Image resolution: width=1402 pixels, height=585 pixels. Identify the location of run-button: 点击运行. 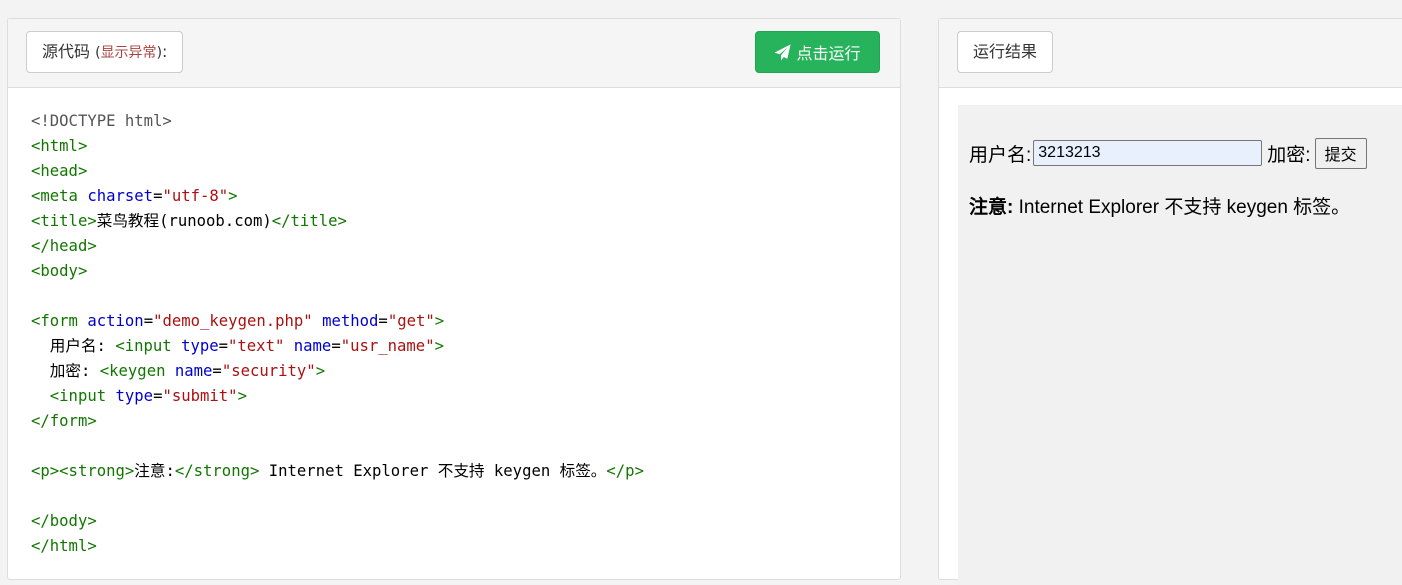
(817, 52).